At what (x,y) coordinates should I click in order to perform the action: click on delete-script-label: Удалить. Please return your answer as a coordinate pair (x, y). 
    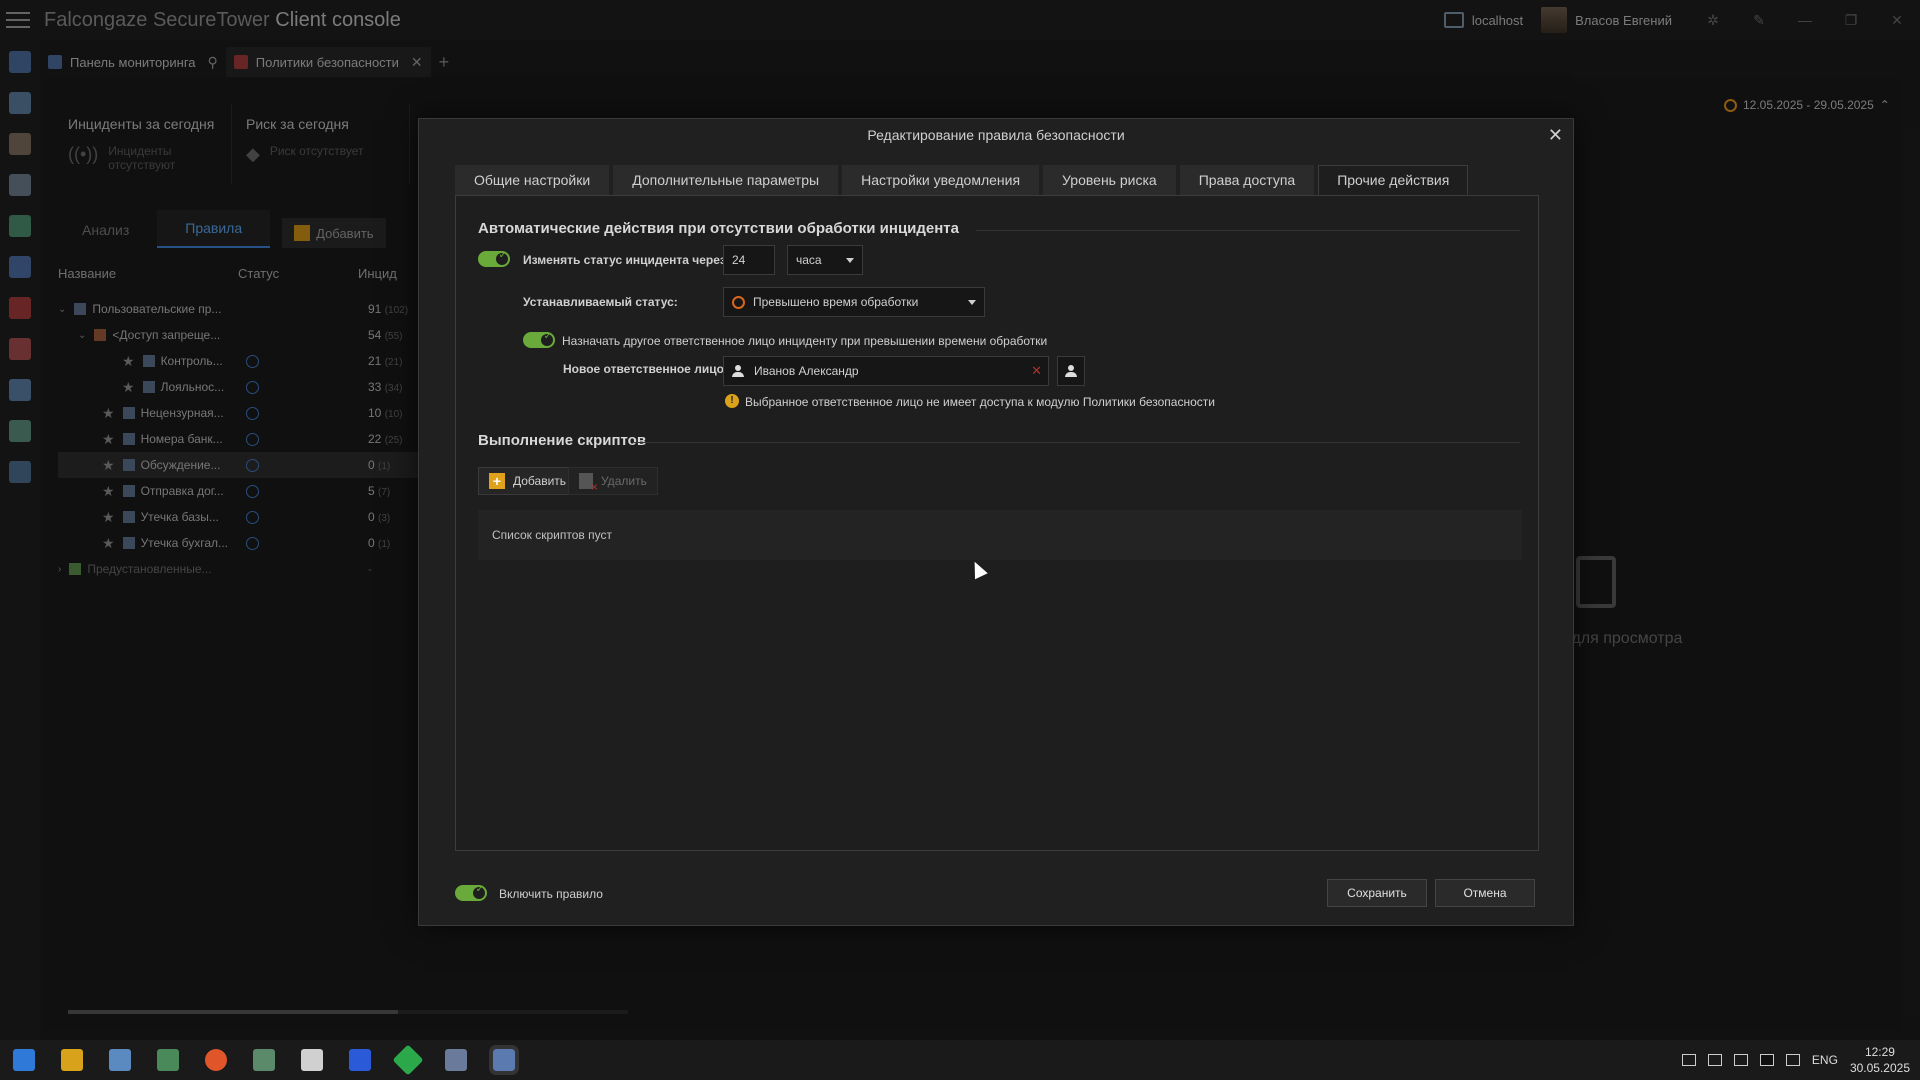
    Looking at the image, I should click on (624, 481).